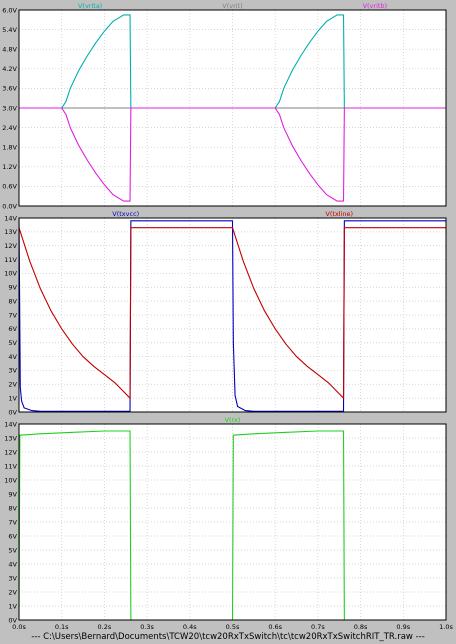 This screenshot has height=644, width=456. What do you see at coordinates (190, 627) in the screenshot?
I see `x-tick-label: 0.4s` at bounding box center [190, 627].